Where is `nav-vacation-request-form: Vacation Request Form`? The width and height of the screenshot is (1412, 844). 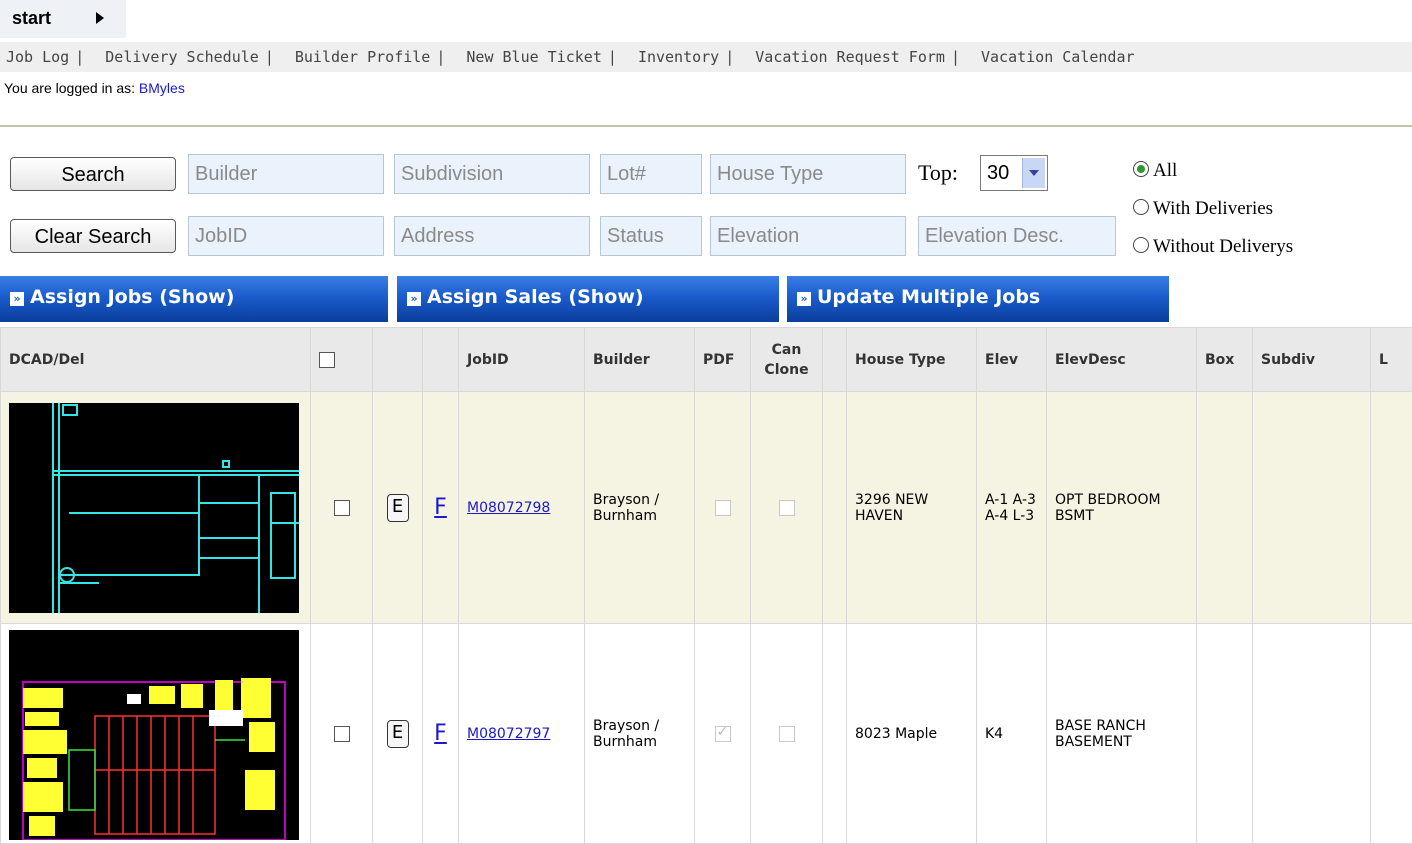
nav-vacation-request-form: Vacation Request Form is located at coordinates (850, 57).